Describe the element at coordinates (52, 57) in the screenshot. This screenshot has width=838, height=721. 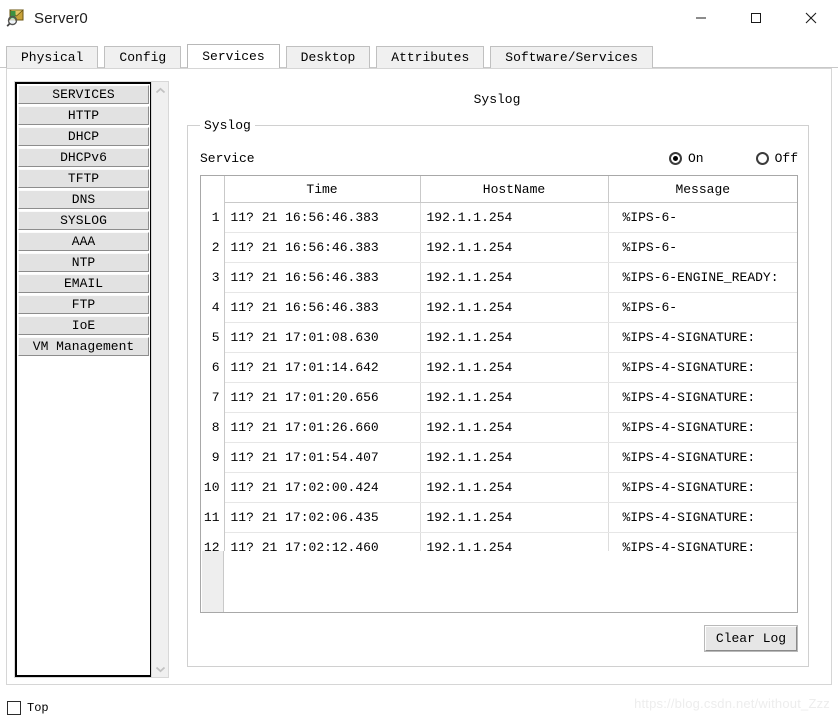
I see `tab-physical: Physical` at that location.